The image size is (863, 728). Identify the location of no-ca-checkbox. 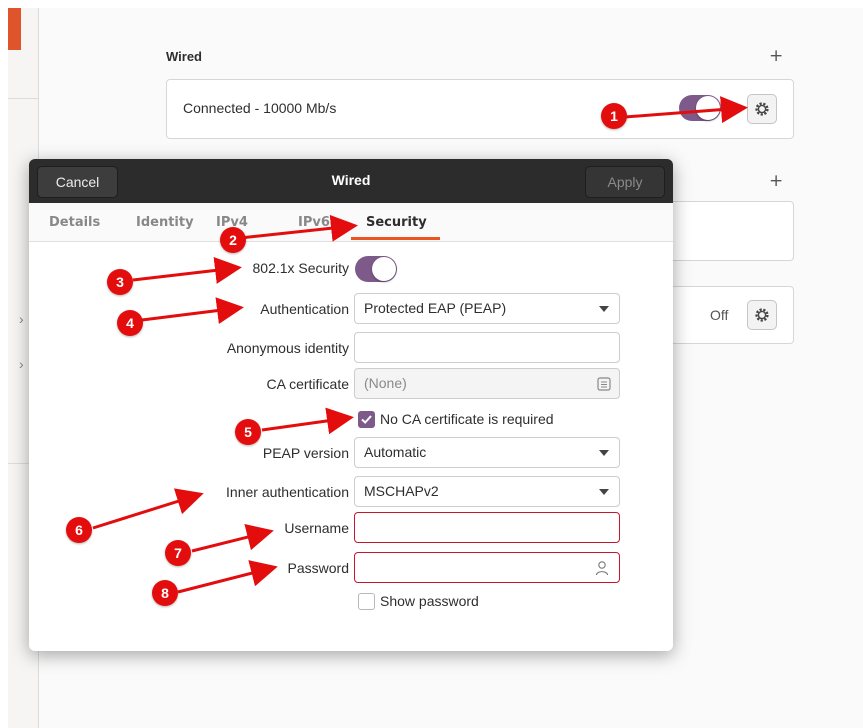
(366, 419).